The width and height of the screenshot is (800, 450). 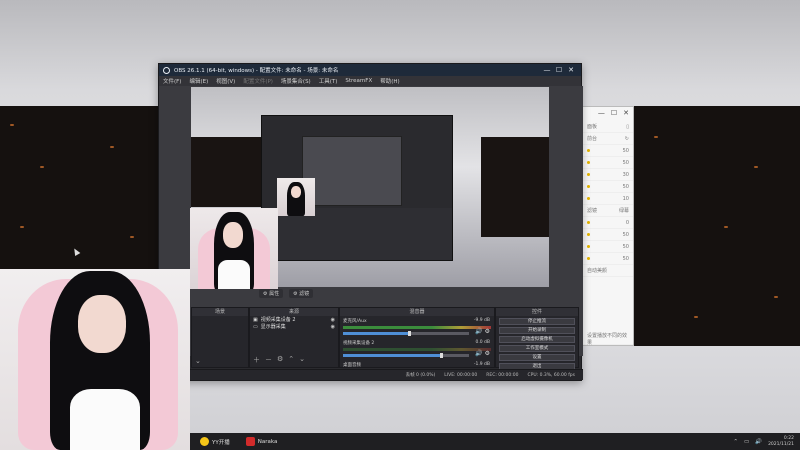 What do you see at coordinates (358, 81) in the screenshot?
I see `menu-streamfx: StreamFX` at bounding box center [358, 81].